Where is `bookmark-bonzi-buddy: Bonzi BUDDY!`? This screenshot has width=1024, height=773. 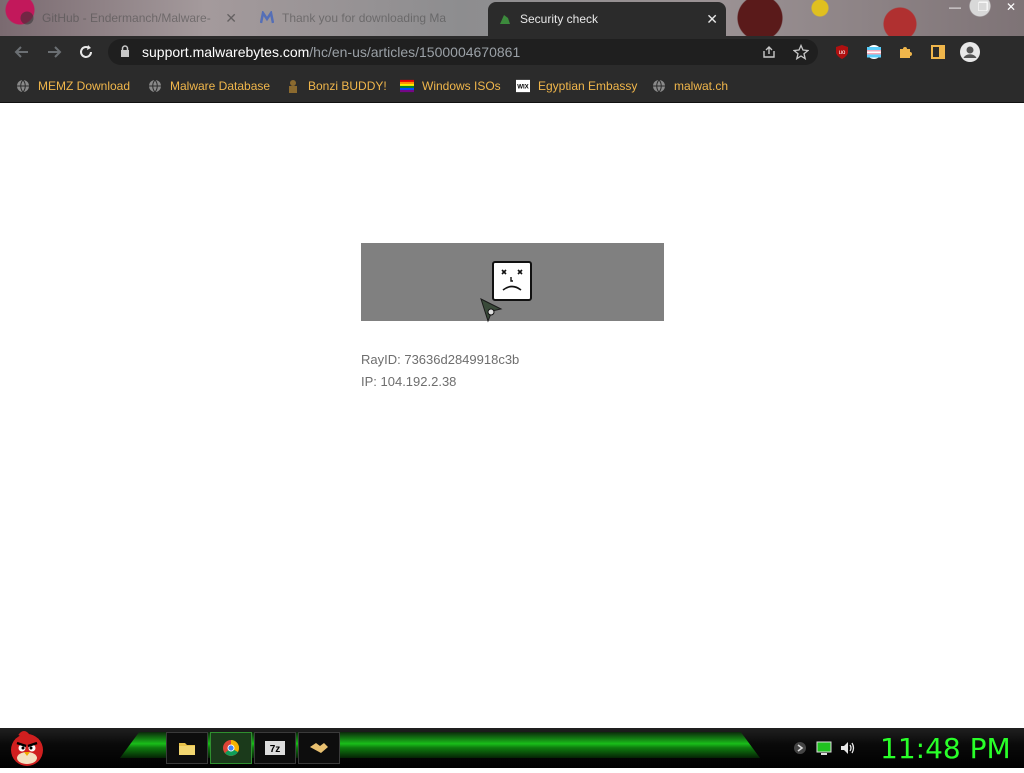
bookmark-bonzi-buddy: Bonzi BUDDY! is located at coordinates (336, 86).